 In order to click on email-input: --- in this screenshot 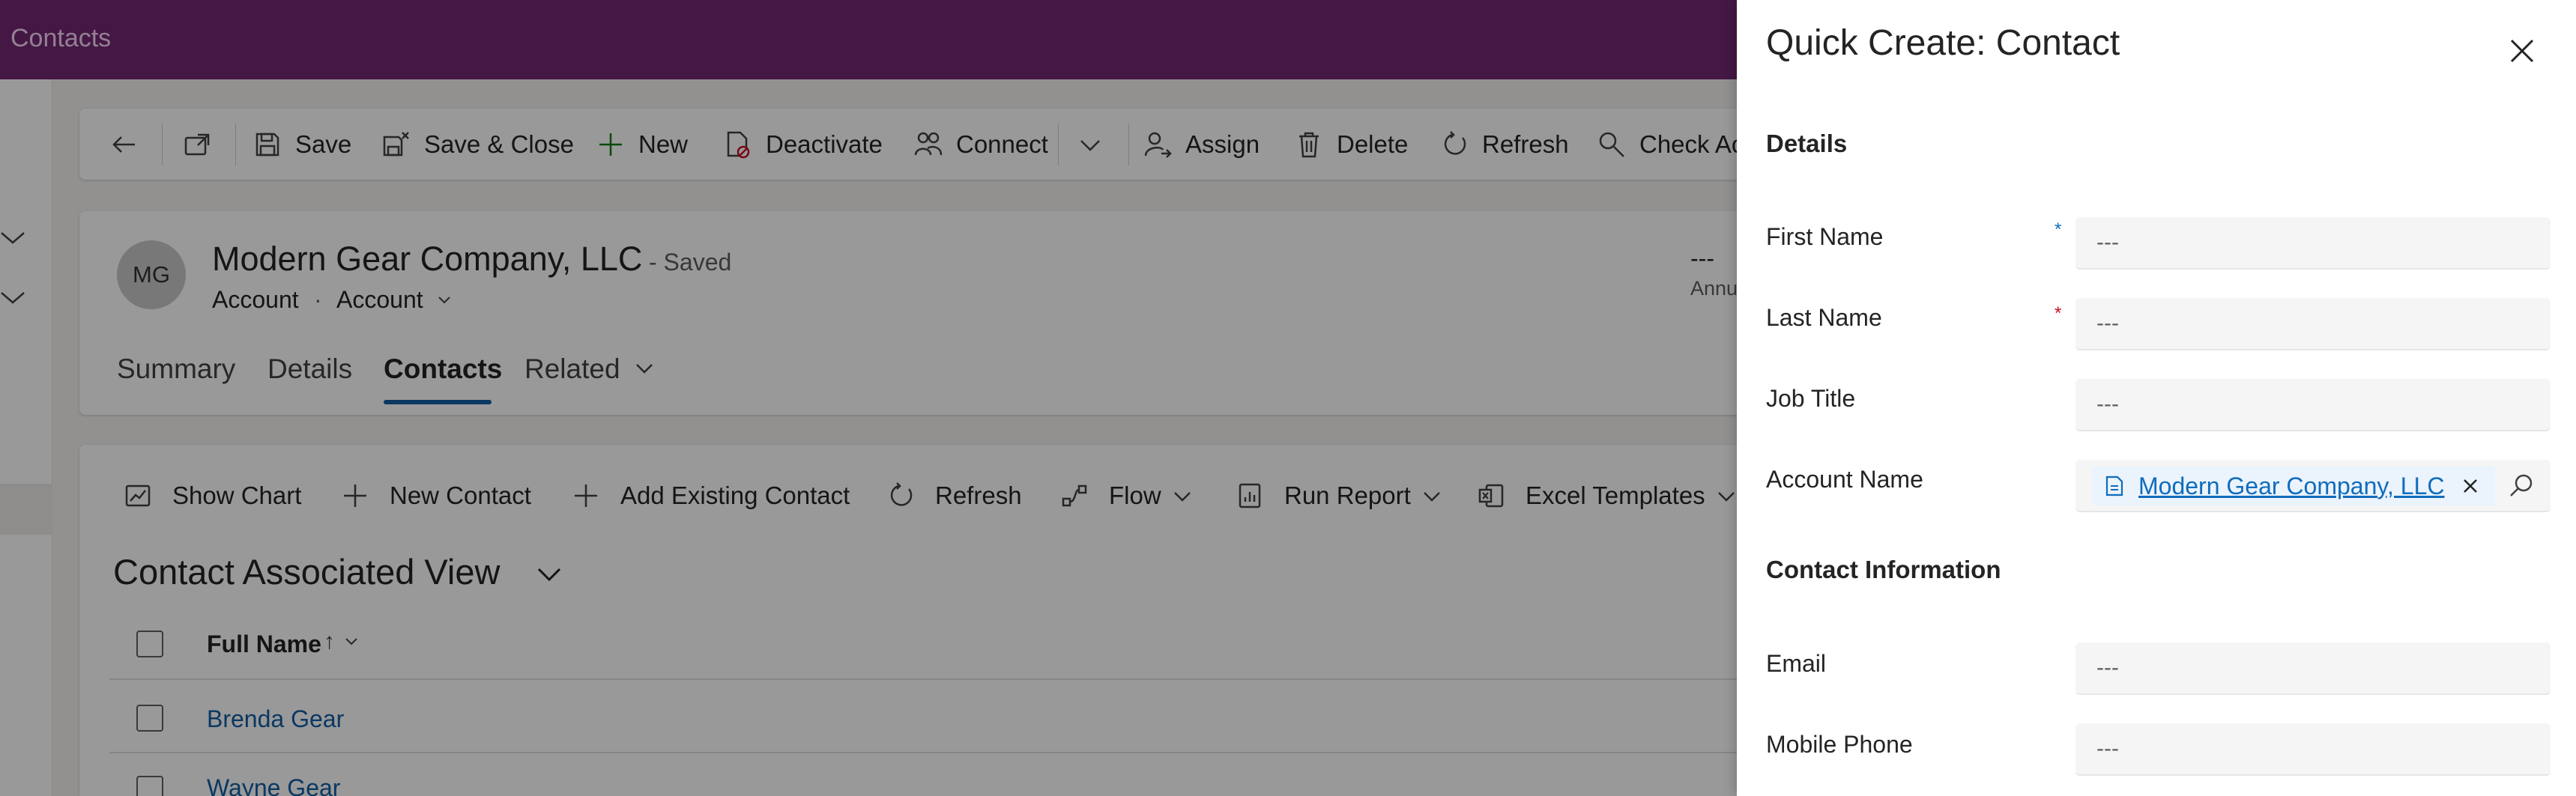, I will do `click(2313, 668)`.